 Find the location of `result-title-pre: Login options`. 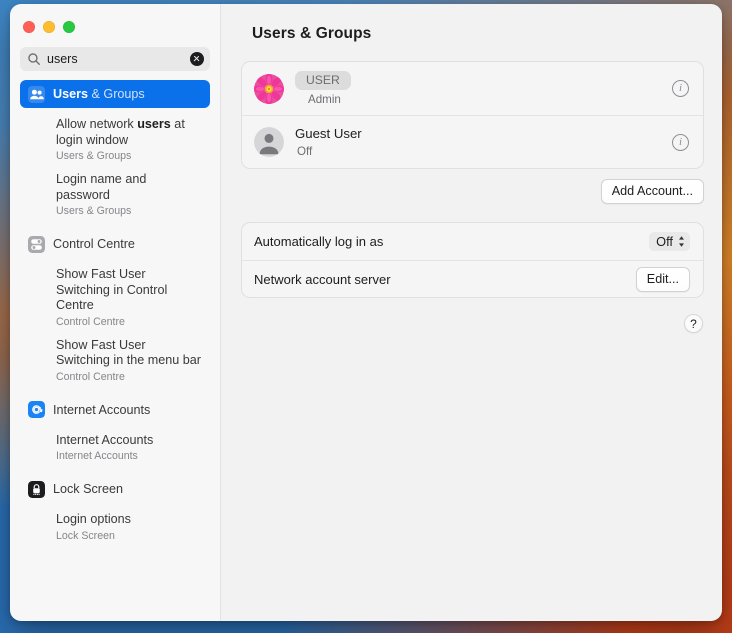

result-title-pre: Login options is located at coordinates (93, 519).